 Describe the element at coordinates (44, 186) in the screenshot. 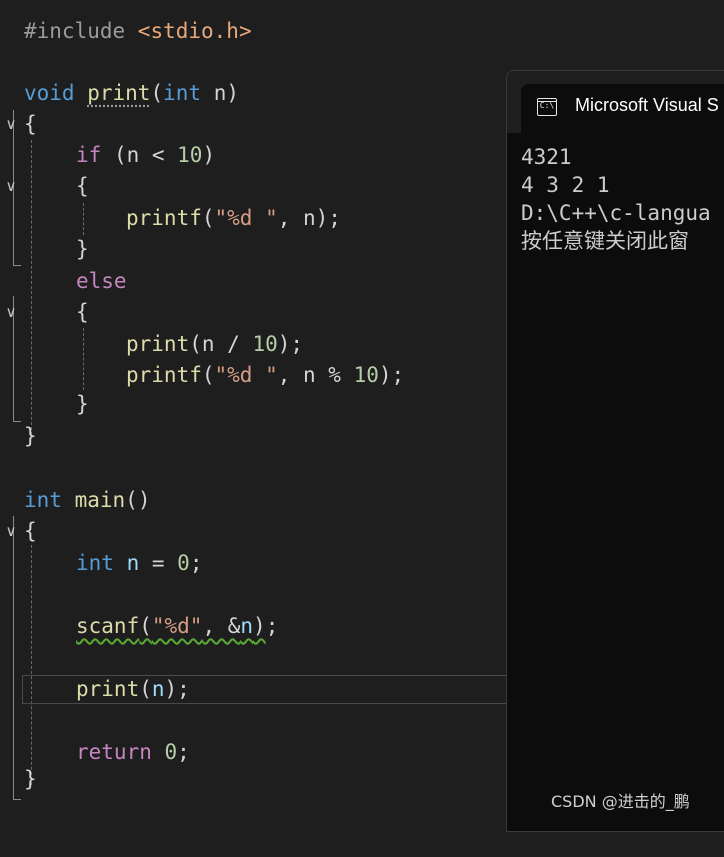

I see `code-line-5: {` at that location.